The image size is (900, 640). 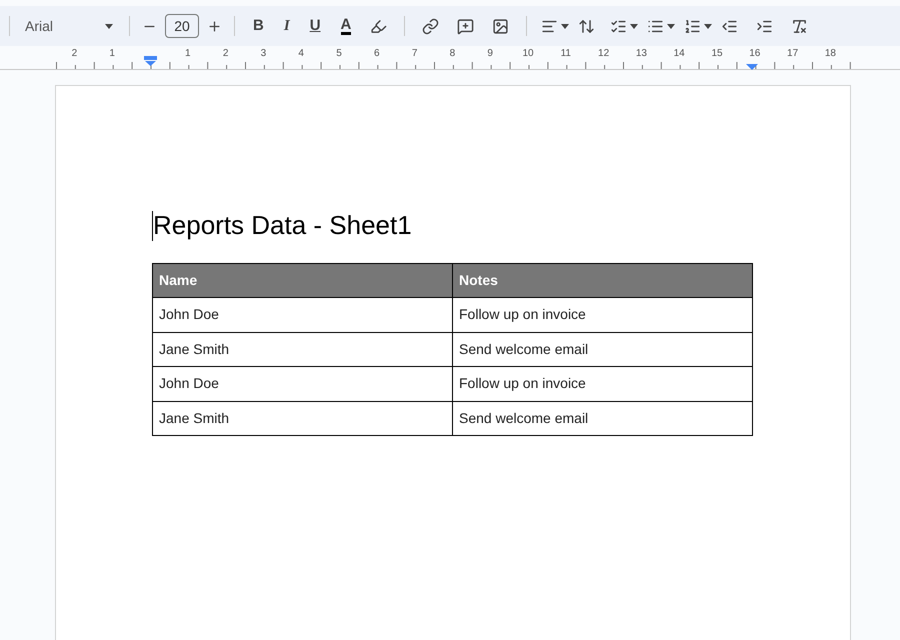 I want to click on image-icon, so click(x=501, y=26).